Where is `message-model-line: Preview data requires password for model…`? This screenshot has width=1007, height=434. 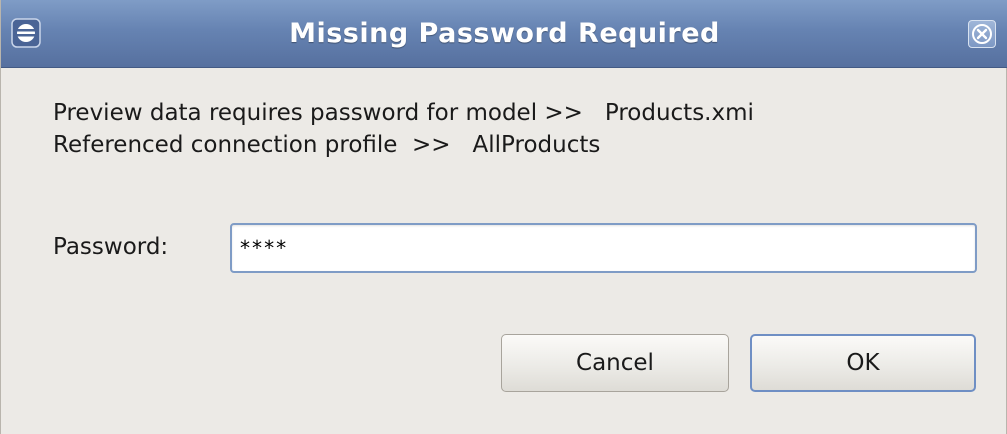 message-model-line: Preview data requires password for model… is located at coordinates (403, 113).